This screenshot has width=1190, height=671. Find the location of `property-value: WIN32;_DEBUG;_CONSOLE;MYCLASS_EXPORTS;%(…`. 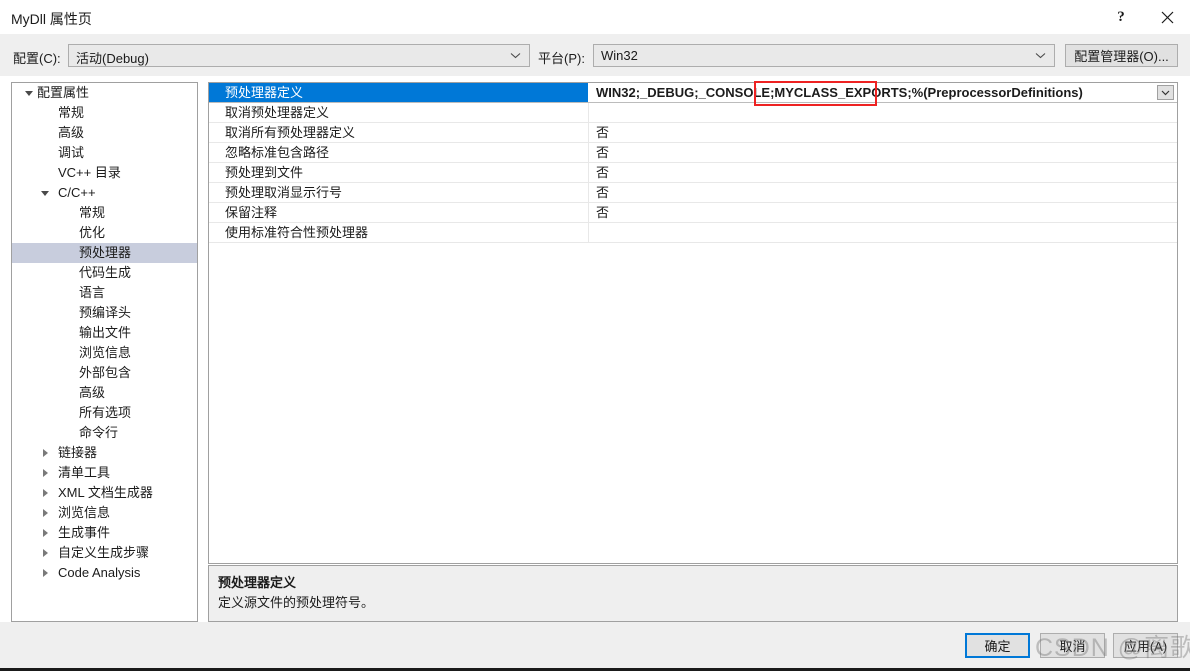

property-value: WIN32;_DEBUG;_CONSOLE;MYCLASS_EXPORTS;%(… is located at coordinates (882, 92).